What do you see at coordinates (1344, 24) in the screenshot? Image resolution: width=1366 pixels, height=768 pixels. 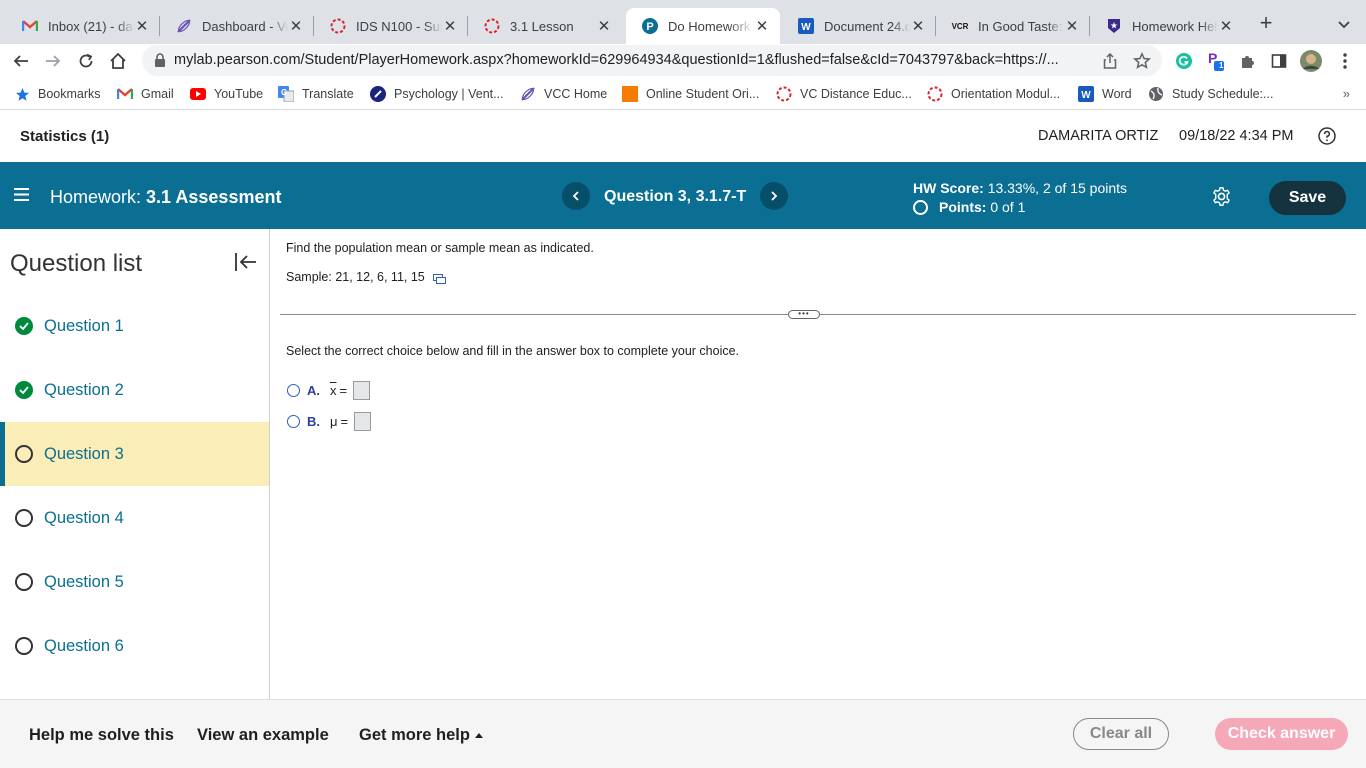 I see `tab-search-button` at bounding box center [1344, 24].